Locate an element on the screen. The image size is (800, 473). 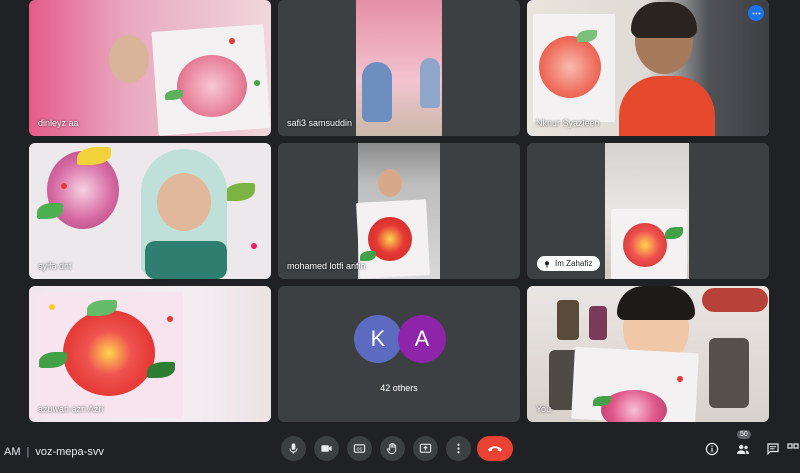
people-count-badge: 50 is located at coordinates (744, 434).